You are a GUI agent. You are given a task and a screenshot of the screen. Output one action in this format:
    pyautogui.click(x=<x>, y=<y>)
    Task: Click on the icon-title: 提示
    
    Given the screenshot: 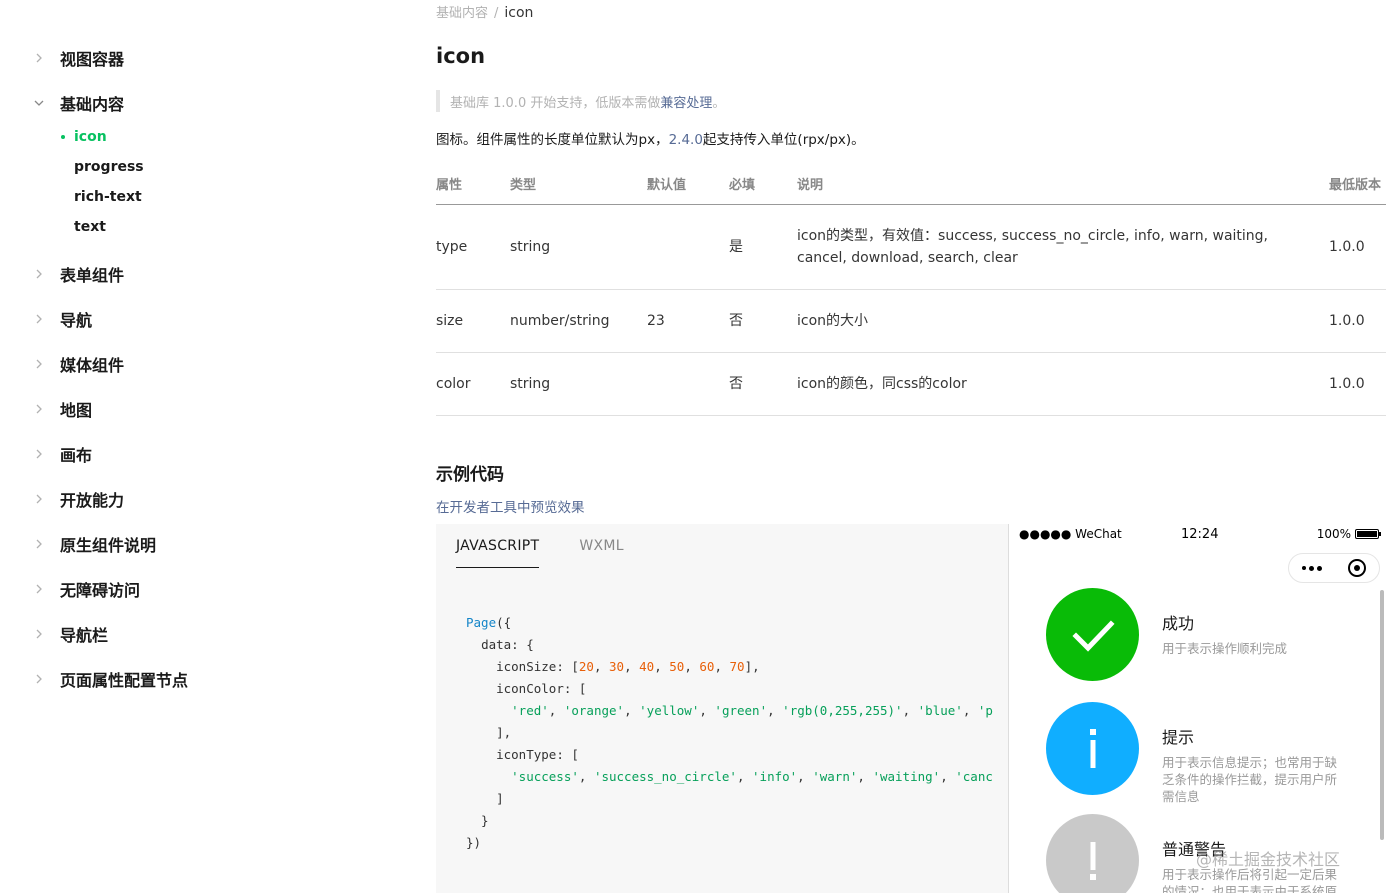 What is the action you would take?
    pyautogui.click(x=1178, y=737)
    